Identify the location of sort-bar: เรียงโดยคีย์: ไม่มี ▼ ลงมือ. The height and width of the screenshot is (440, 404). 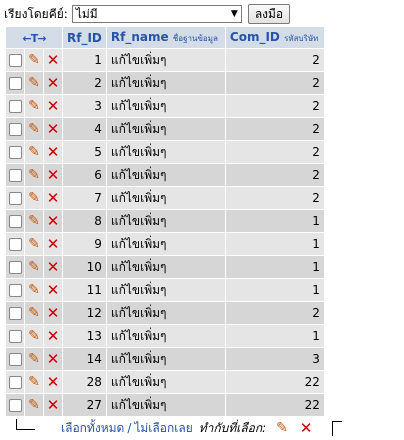
(147, 14).